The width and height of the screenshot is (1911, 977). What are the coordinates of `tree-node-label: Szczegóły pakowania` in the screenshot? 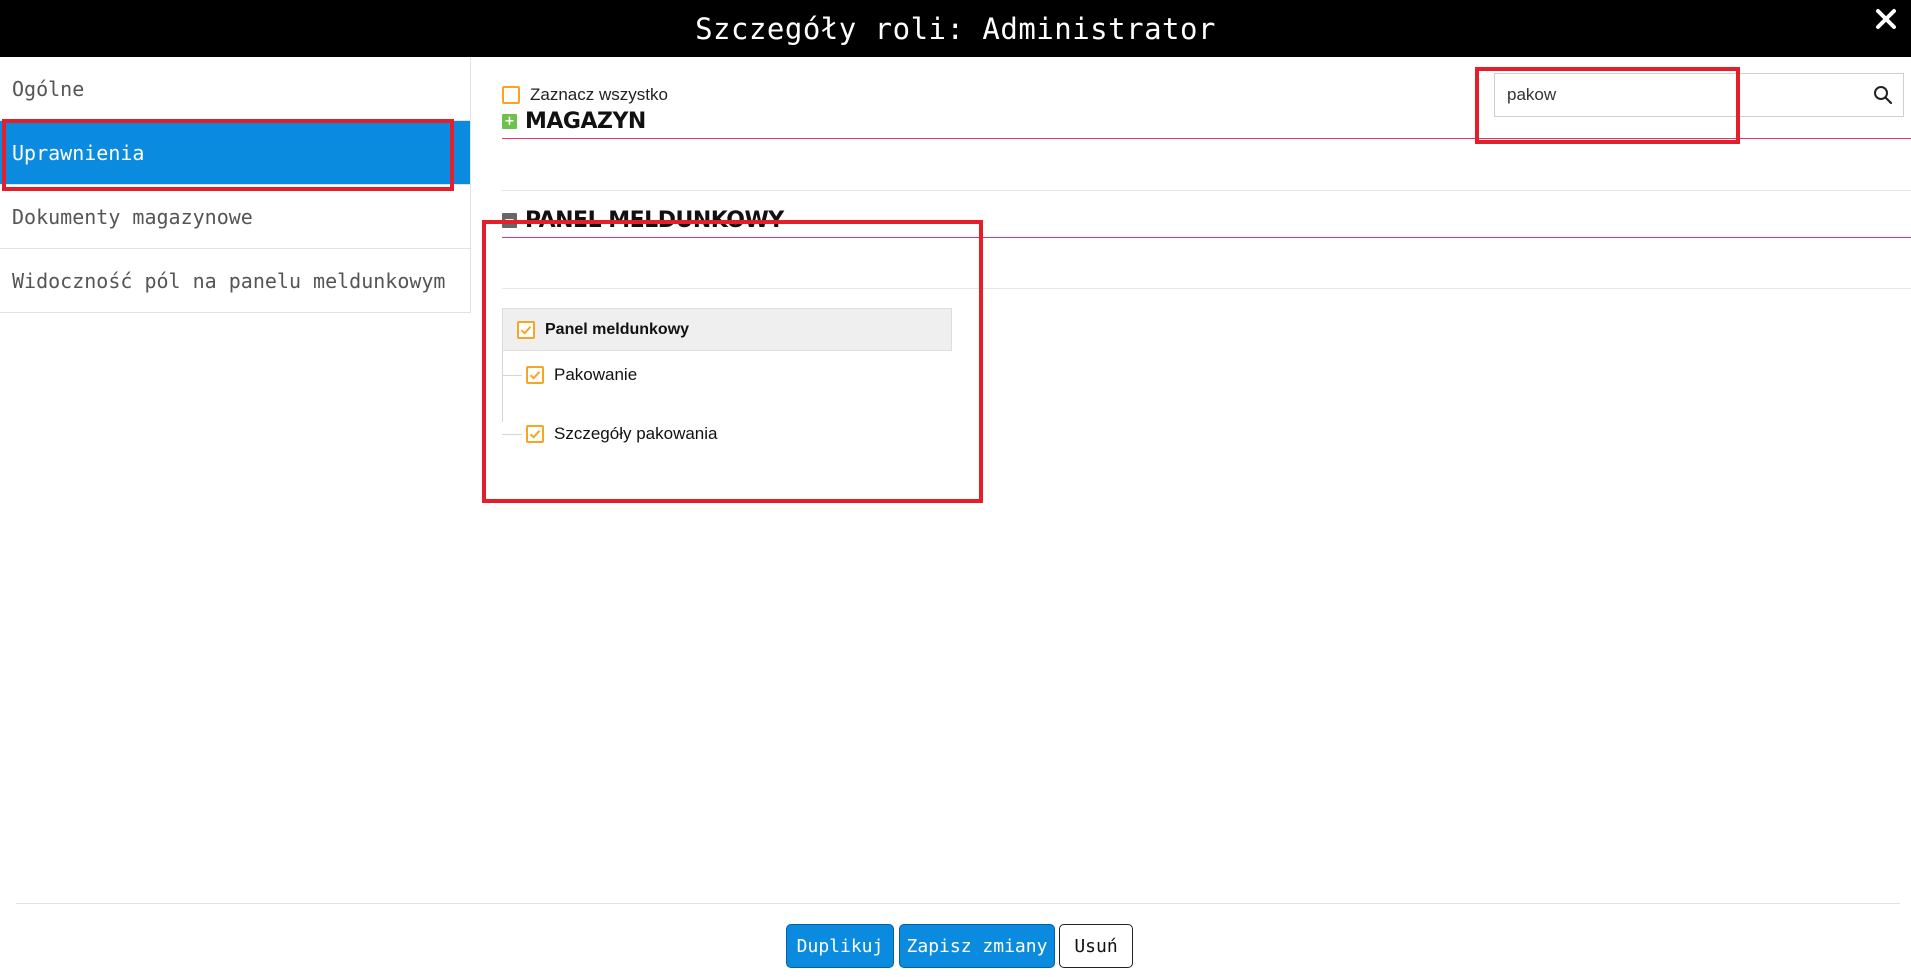 It's located at (636, 433).